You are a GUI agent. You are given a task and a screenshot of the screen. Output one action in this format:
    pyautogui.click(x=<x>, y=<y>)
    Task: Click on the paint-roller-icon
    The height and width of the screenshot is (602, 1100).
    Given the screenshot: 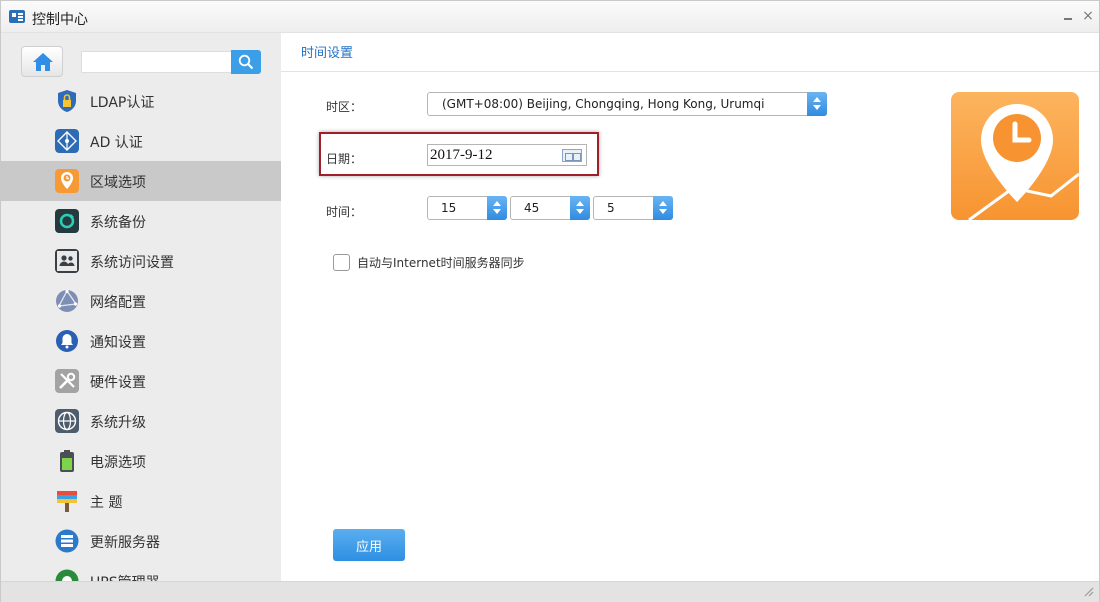 What is the action you would take?
    pyautogui.click(x=67, y=501)
    